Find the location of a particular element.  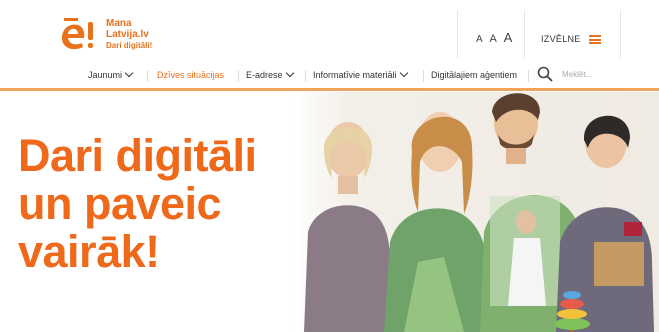

logo-mark-icon is located at coordinates (77, 34).